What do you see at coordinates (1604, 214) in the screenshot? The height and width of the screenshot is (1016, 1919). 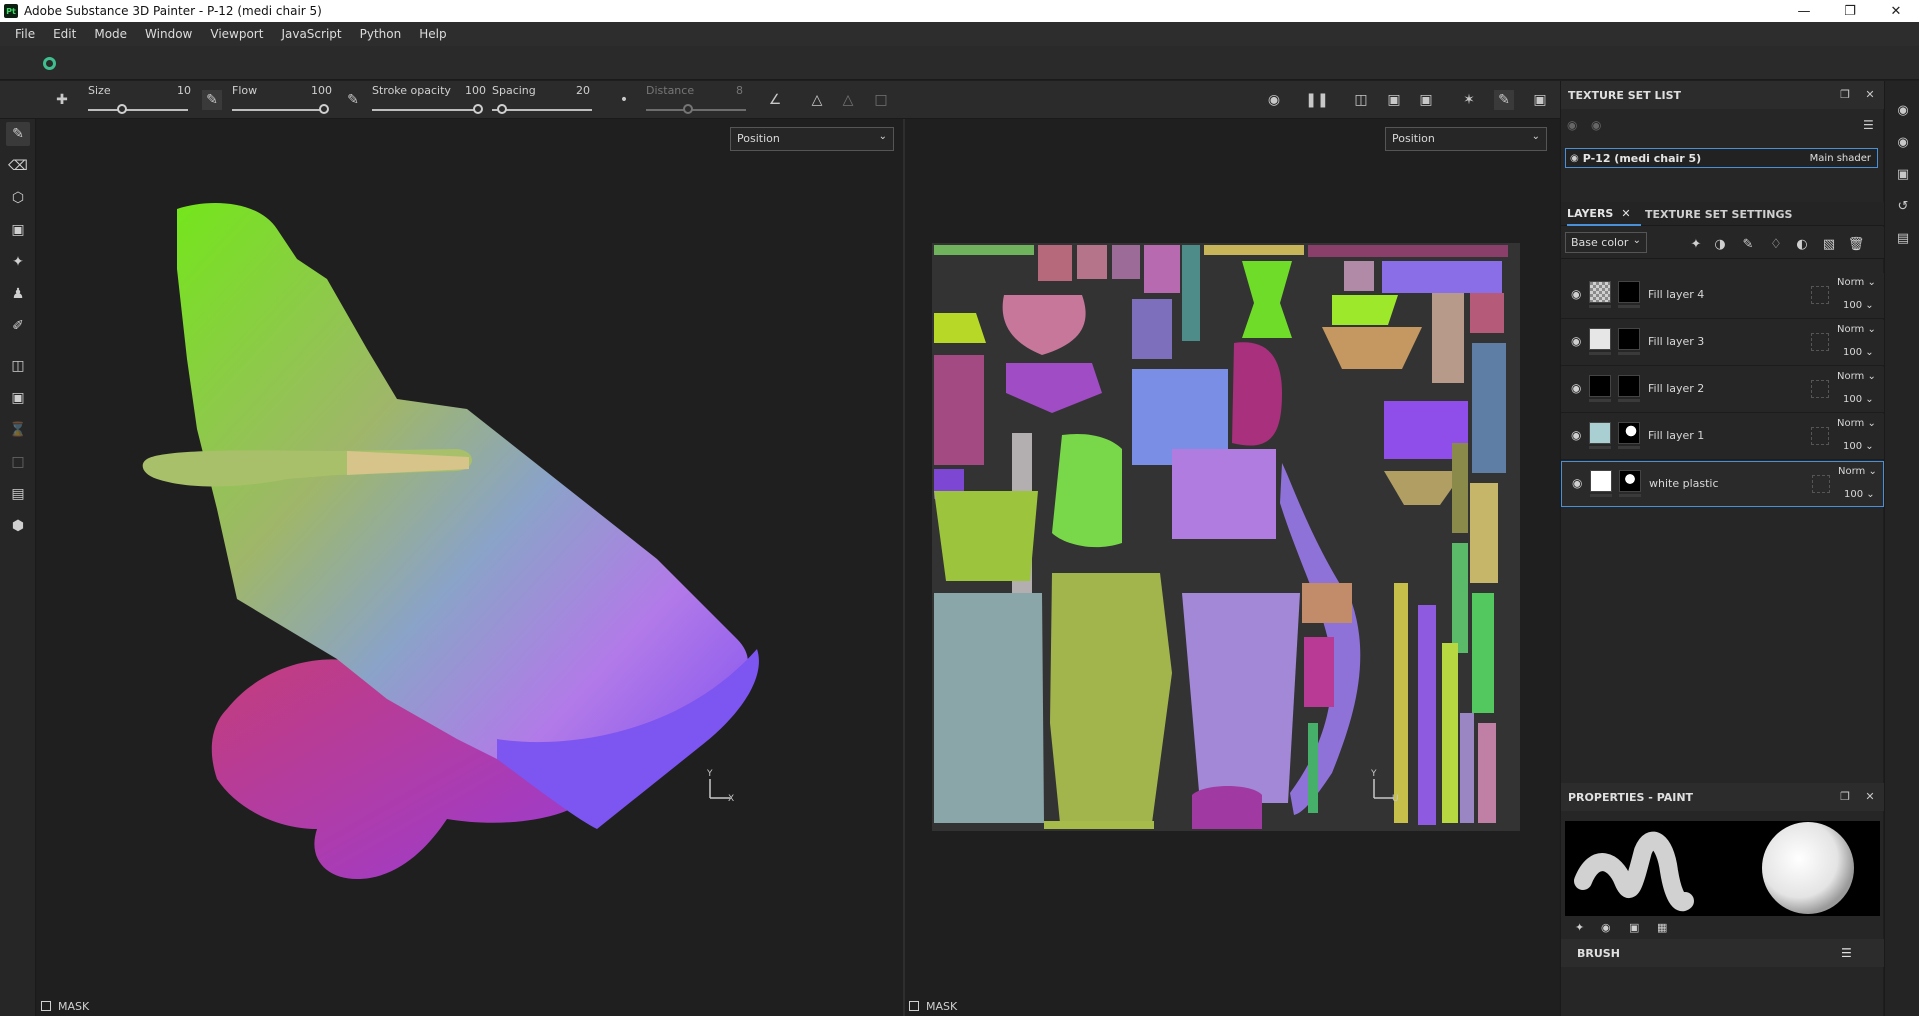 I see `tab-layers: LAYERS ✕` at bounding box center [1604, 214].